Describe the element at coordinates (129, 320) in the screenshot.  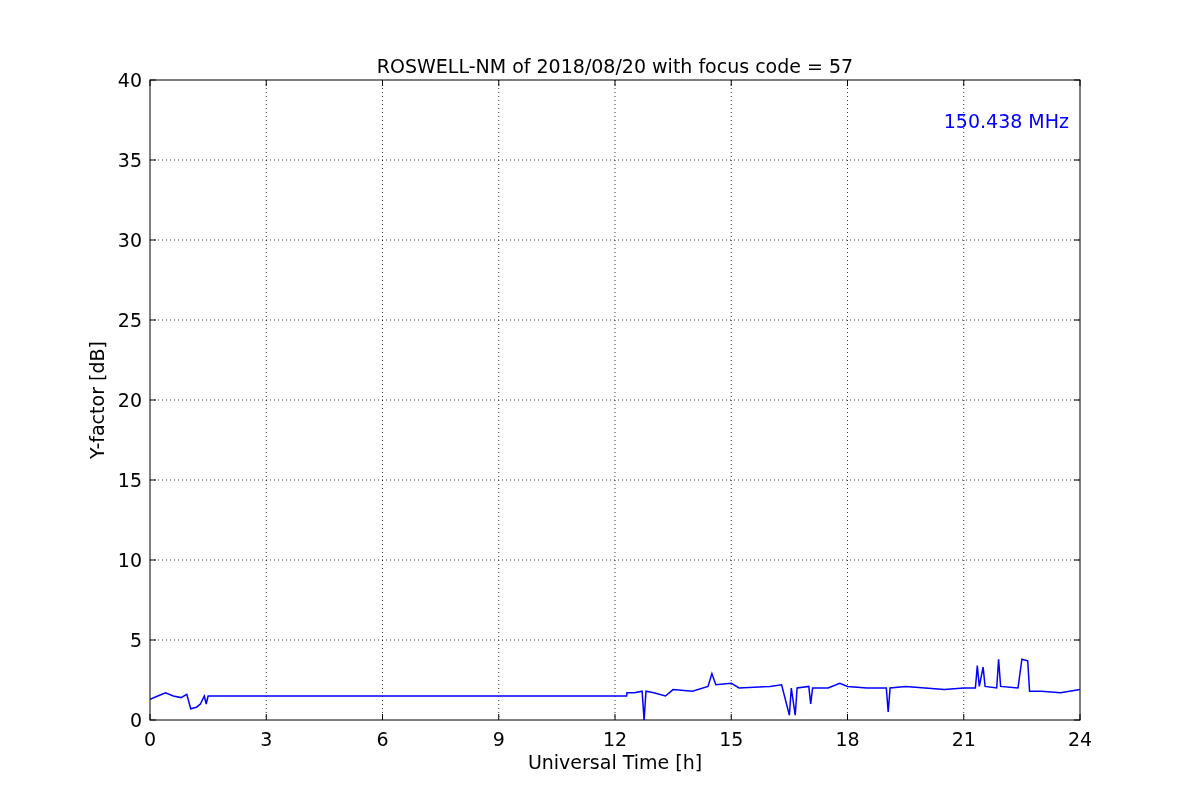
I see `y-tick-label: 25` at that location.